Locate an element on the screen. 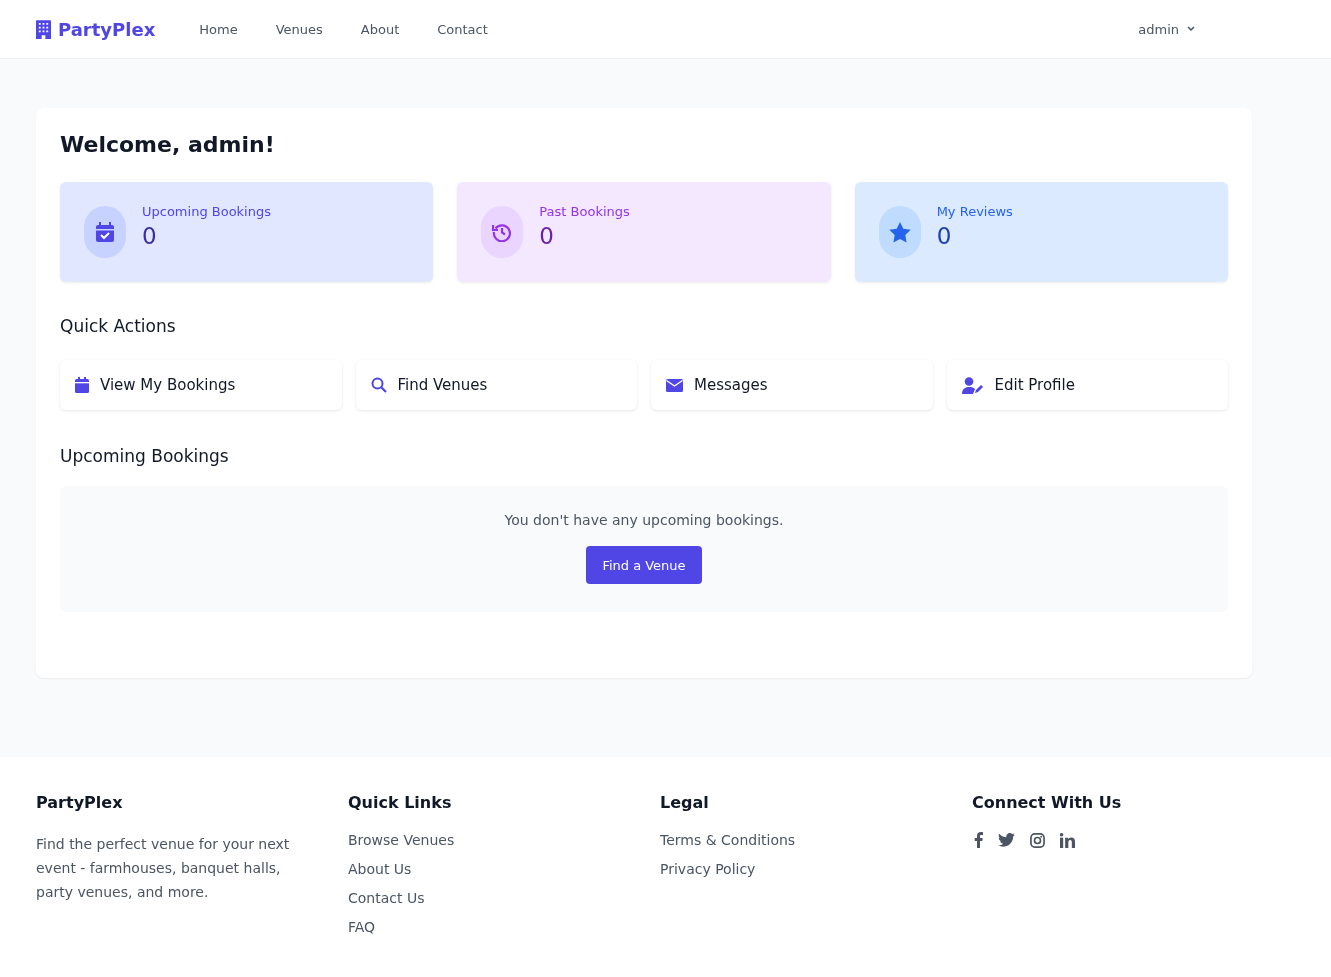 Image resolution: width=1331 pixels, height=977 pixels. welcome-heading: Welcome, admin! is located at coordinates (168, 144).